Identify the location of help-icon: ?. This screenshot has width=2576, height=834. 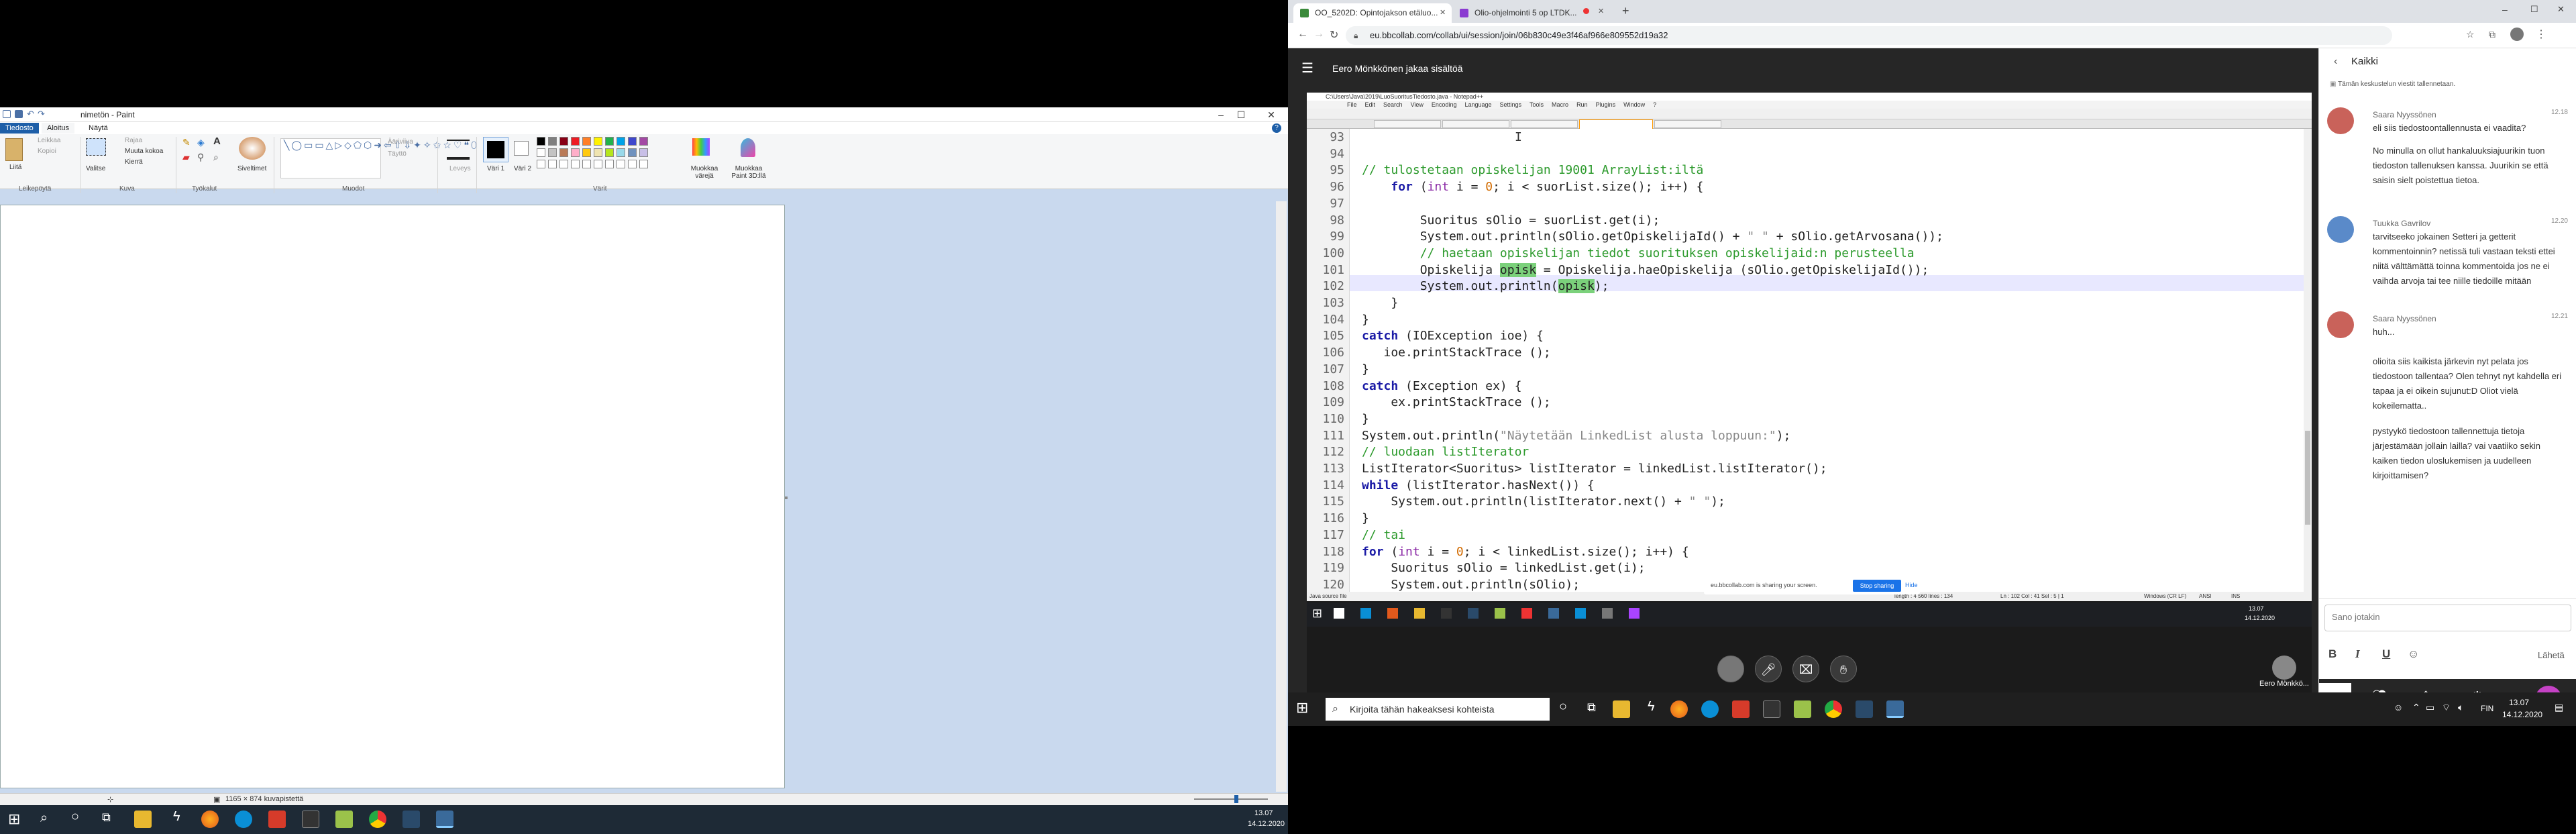
(1276, 128).